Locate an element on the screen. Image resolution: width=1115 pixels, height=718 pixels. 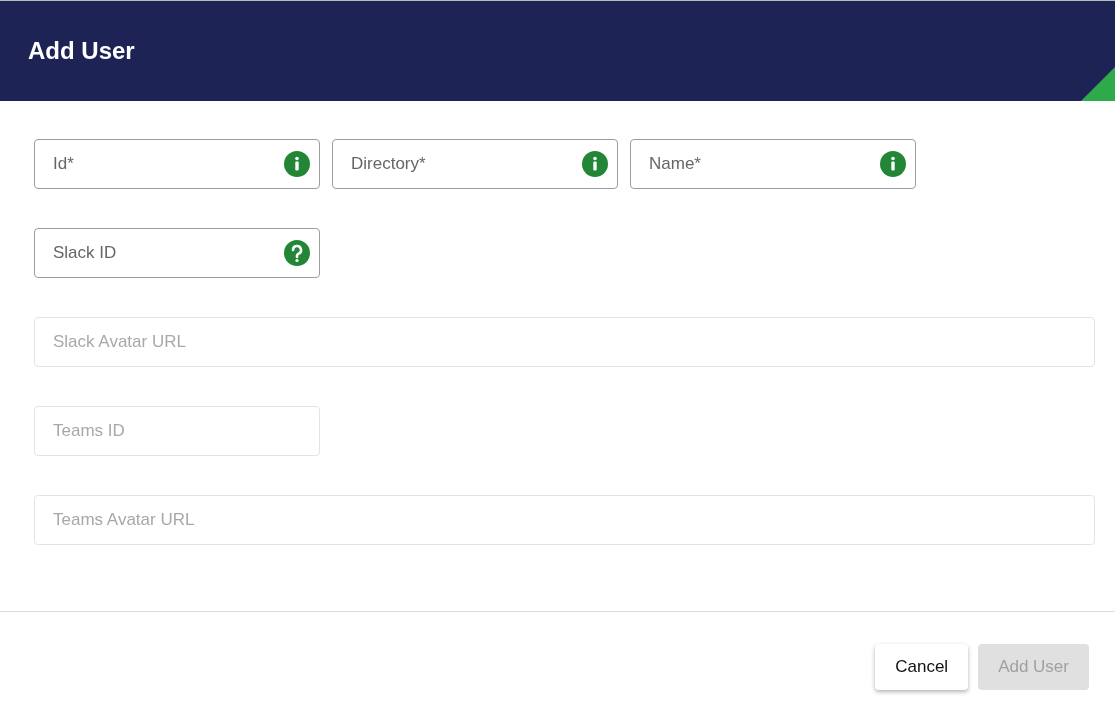
input-field: Slack ID is located at coordinates (177, 253).